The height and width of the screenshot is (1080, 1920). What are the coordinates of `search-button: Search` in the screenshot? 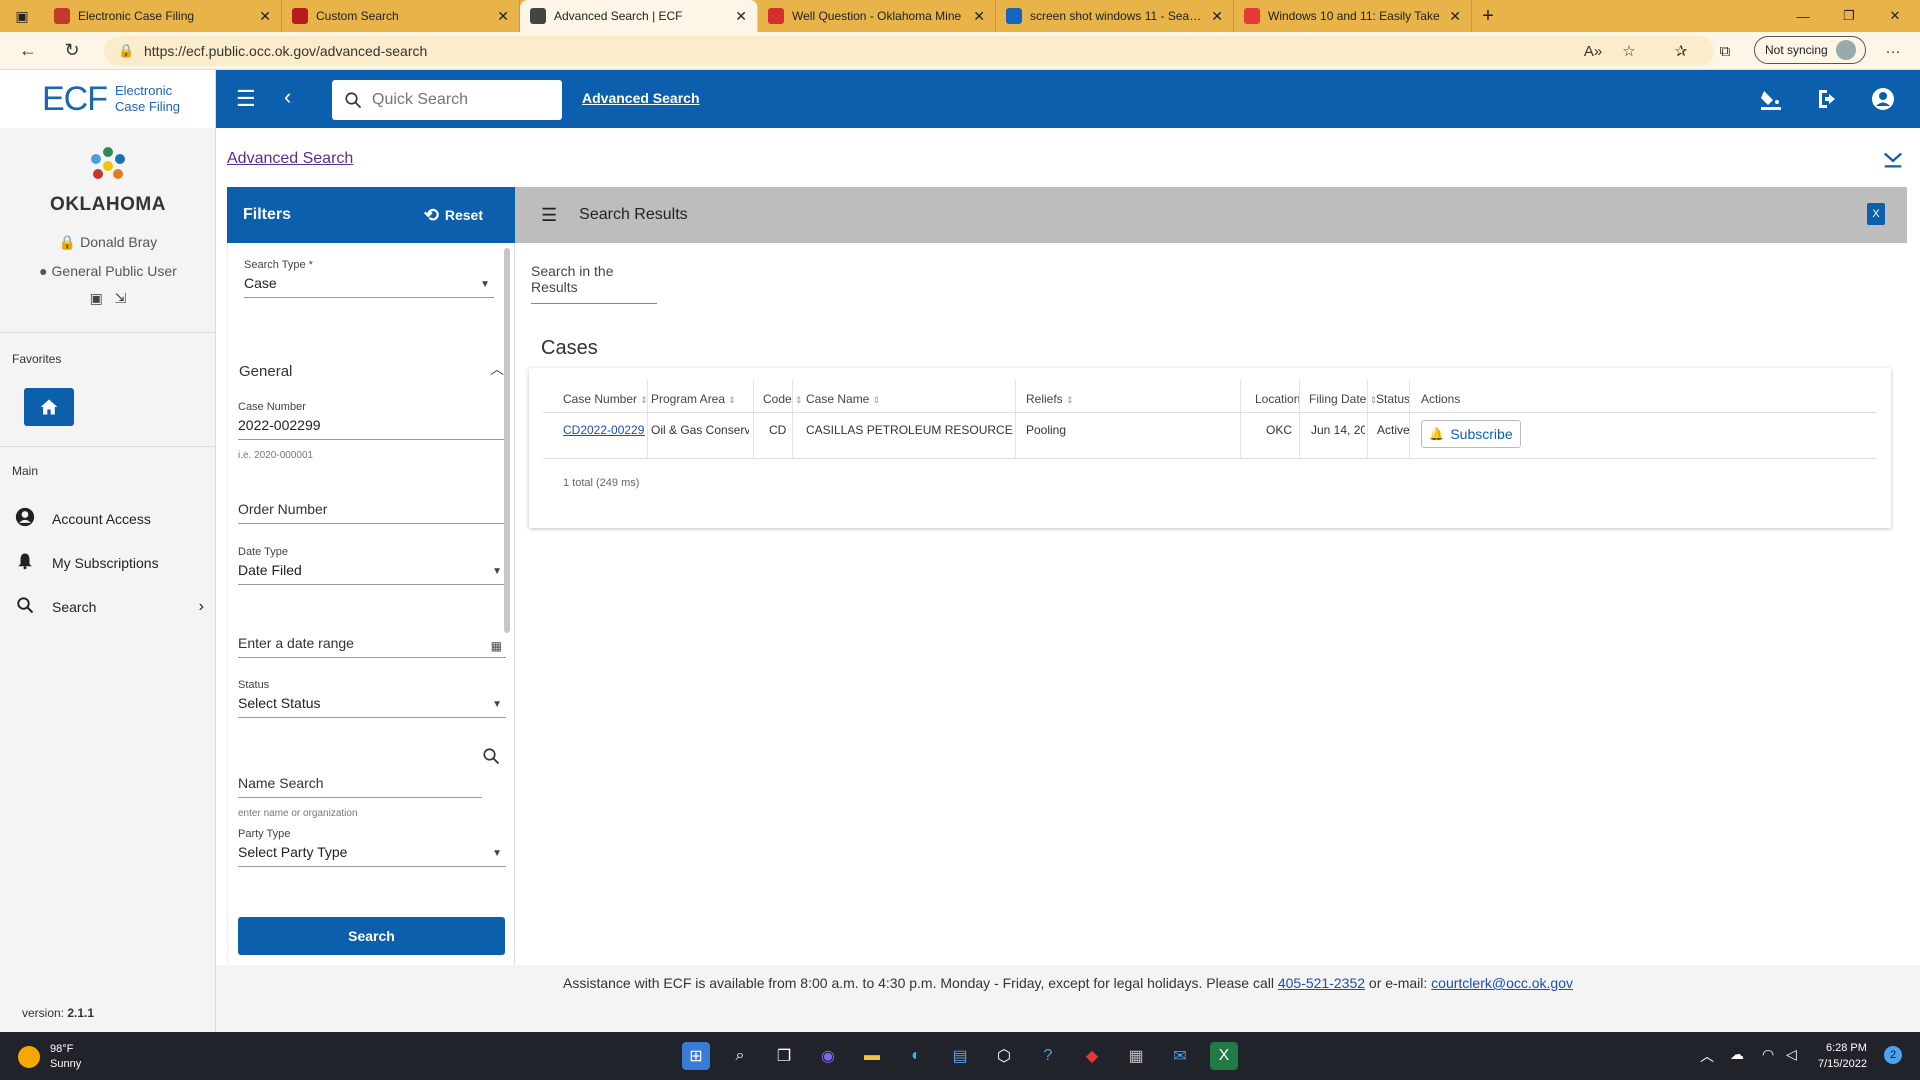 It's located at (371, 936).